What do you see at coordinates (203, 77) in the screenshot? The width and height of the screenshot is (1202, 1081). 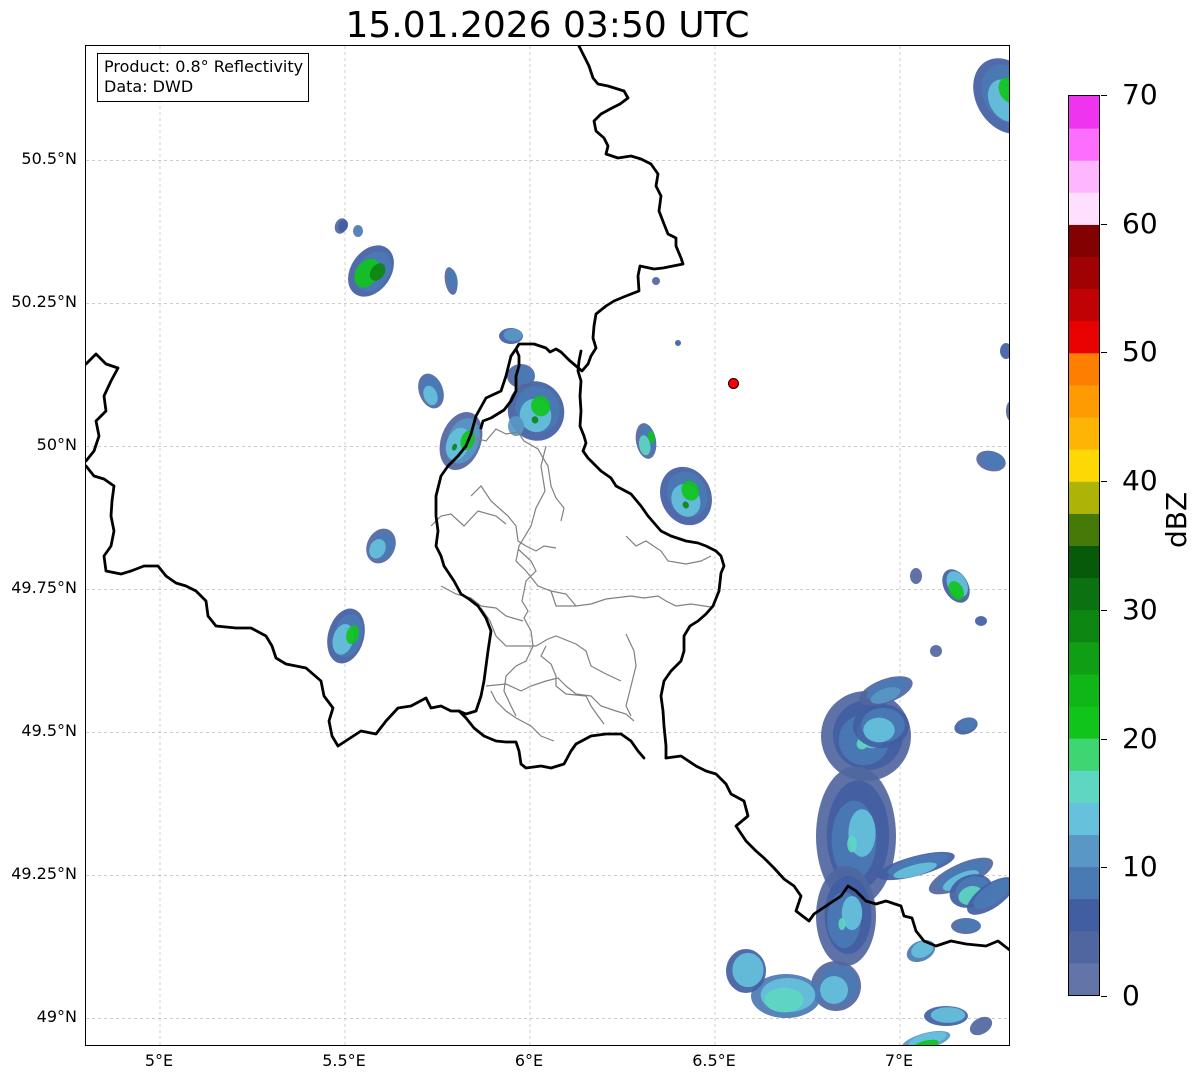 I see `product-info-box: Product: 0.8° Reflectivity Data: DWD` at bounding box center [203, 77].